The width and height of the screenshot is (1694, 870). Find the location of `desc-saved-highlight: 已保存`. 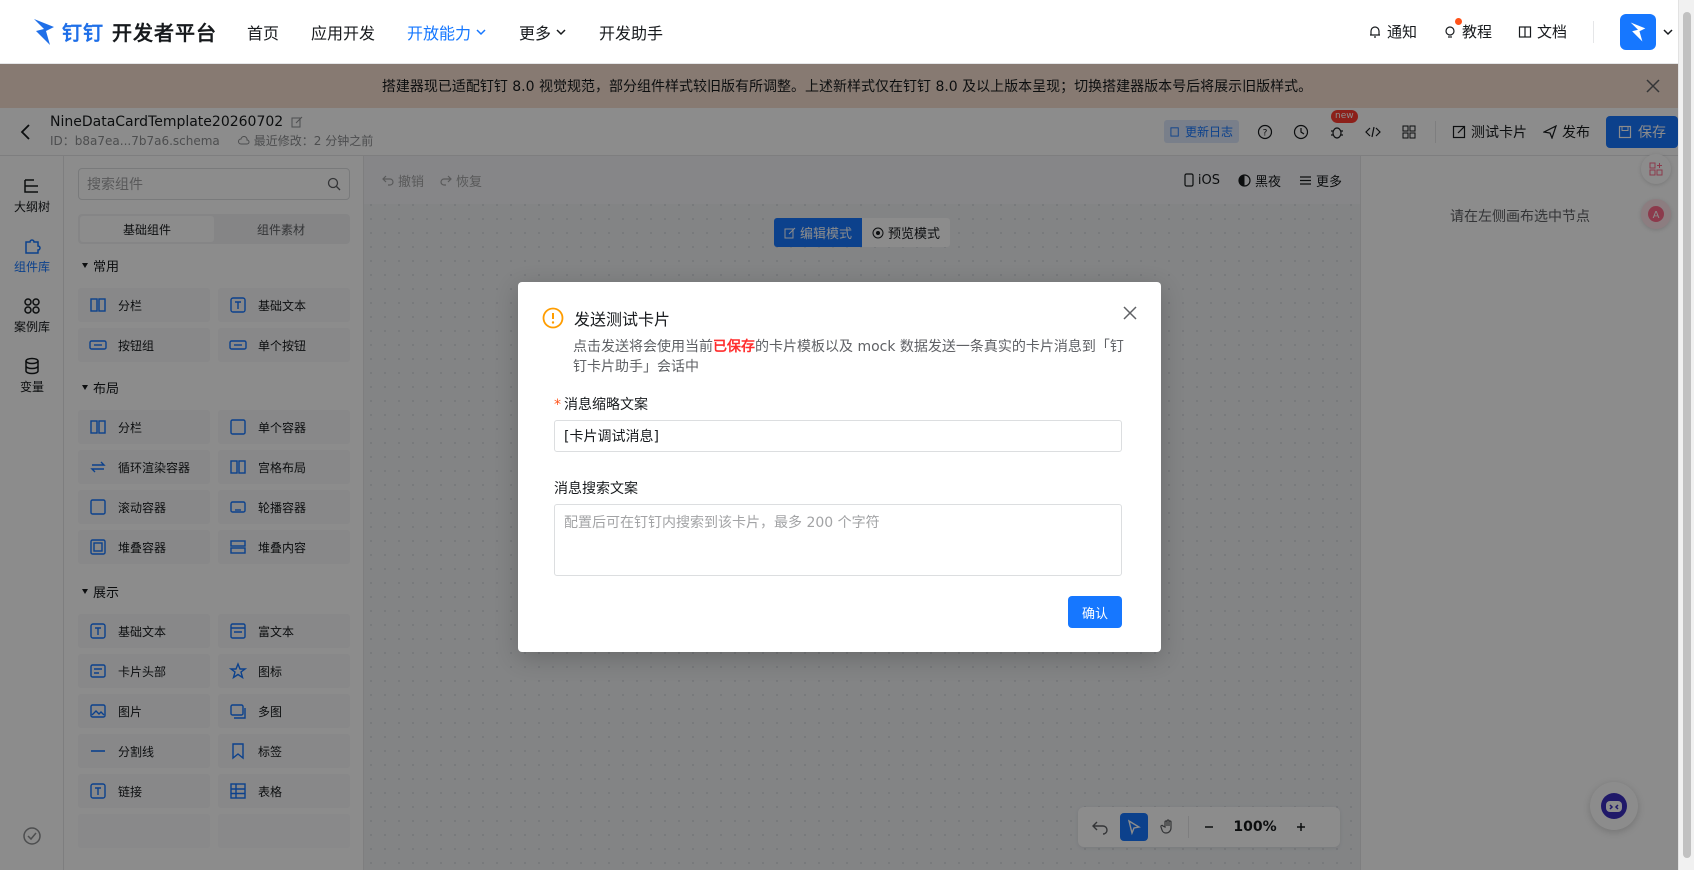

desc-saved-highlight: 已保存 is located at coordinates (734, 347).